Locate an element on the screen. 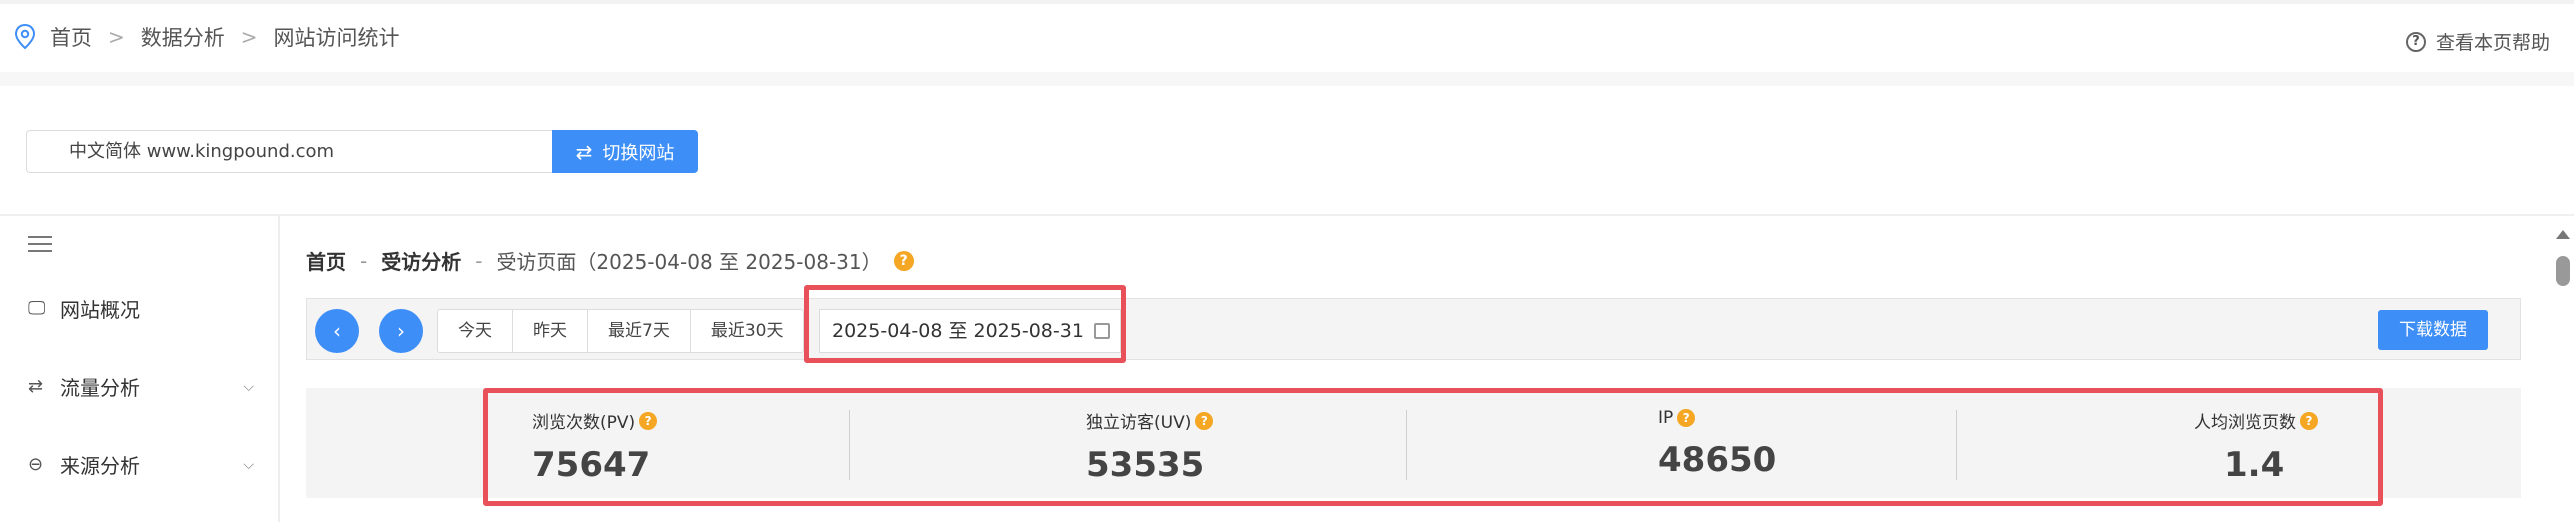 The width and height of the screenshot is (2574, 522). sidebar-item-traffic: ⇄ 流量分析 ⌵ is located at coordinates (141, 386).